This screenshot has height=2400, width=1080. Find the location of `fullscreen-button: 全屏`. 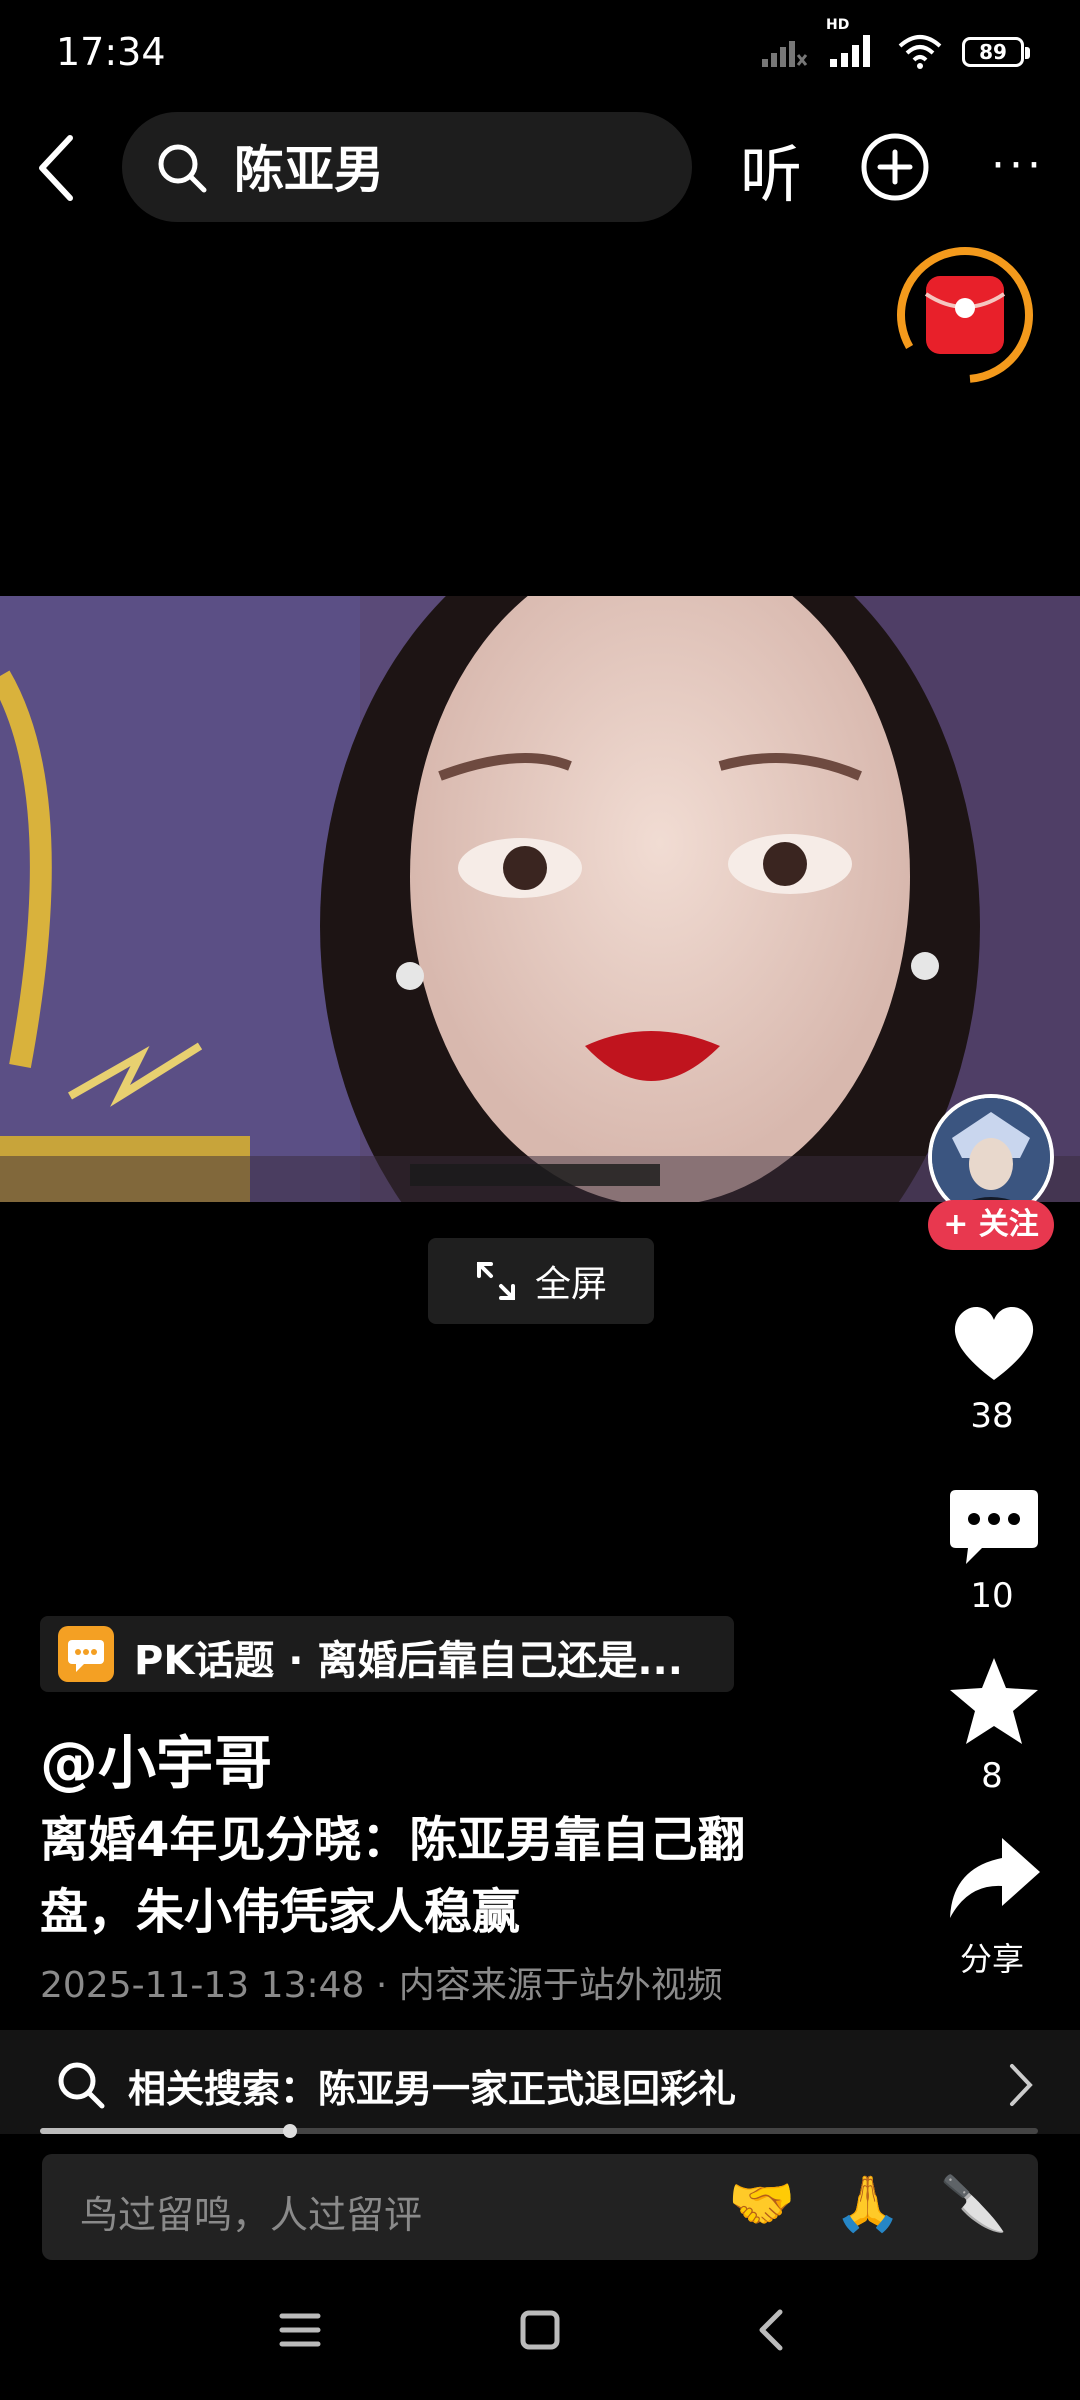

fullscreen-button: 全屏 is located at coordinates (541, 1281).